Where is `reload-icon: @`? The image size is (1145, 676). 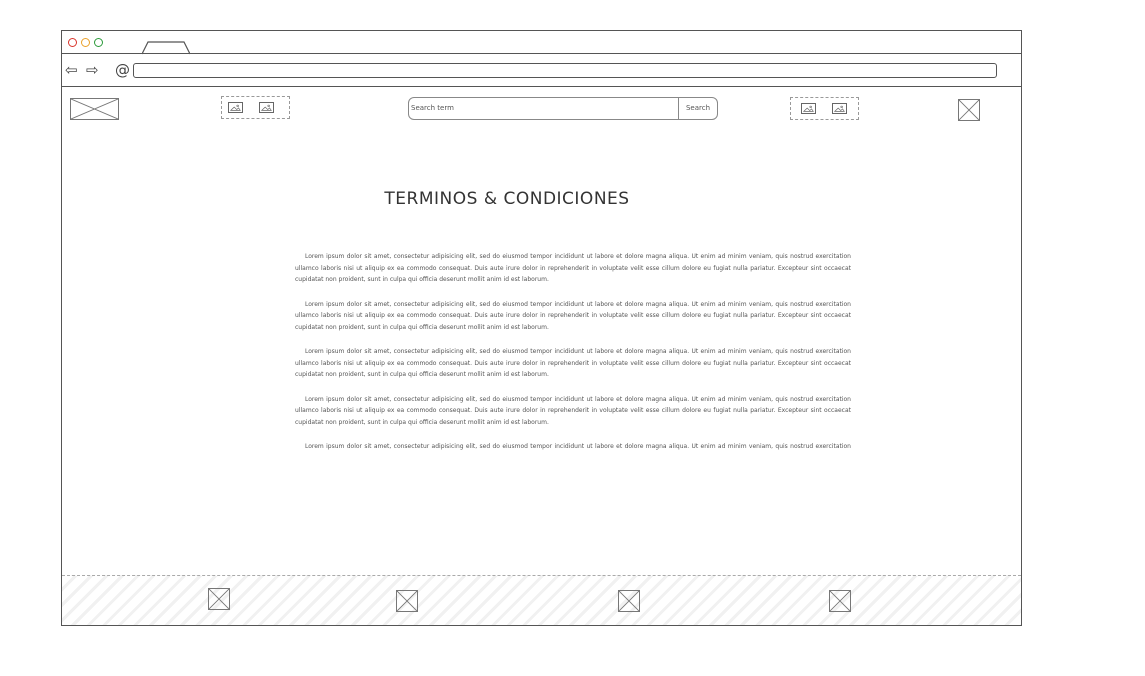 reload-icon: @ is located at coordinates (122, 70).